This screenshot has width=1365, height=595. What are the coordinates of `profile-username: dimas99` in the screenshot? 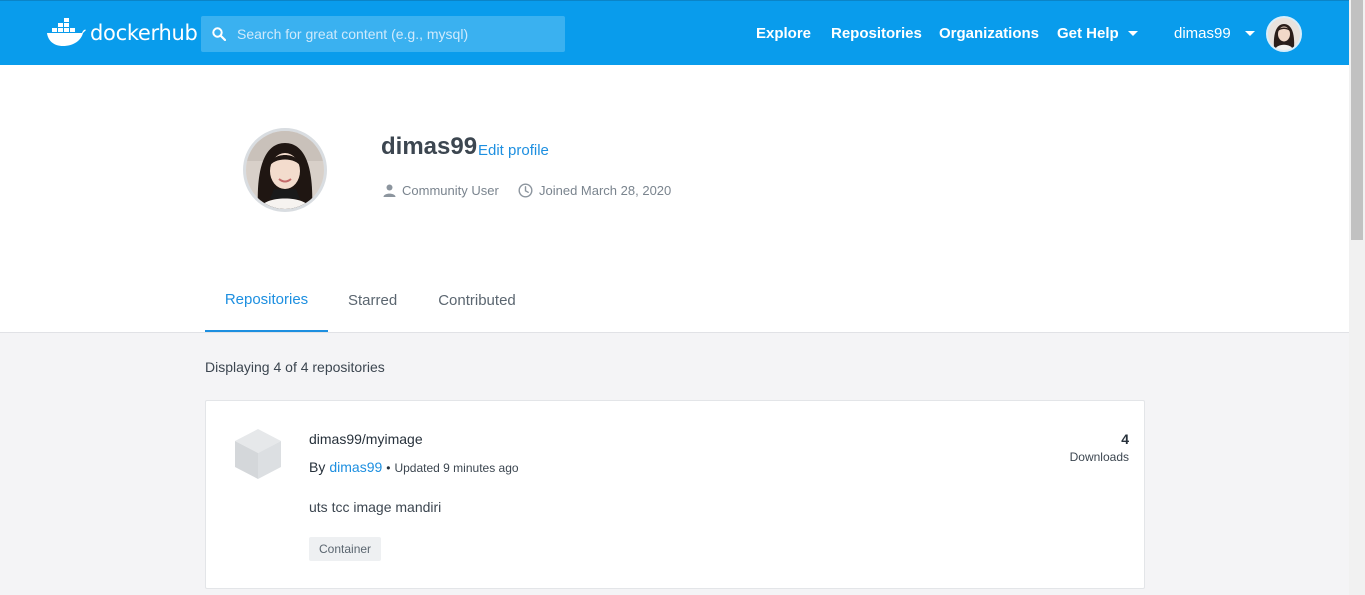 It's located at (429, 146).